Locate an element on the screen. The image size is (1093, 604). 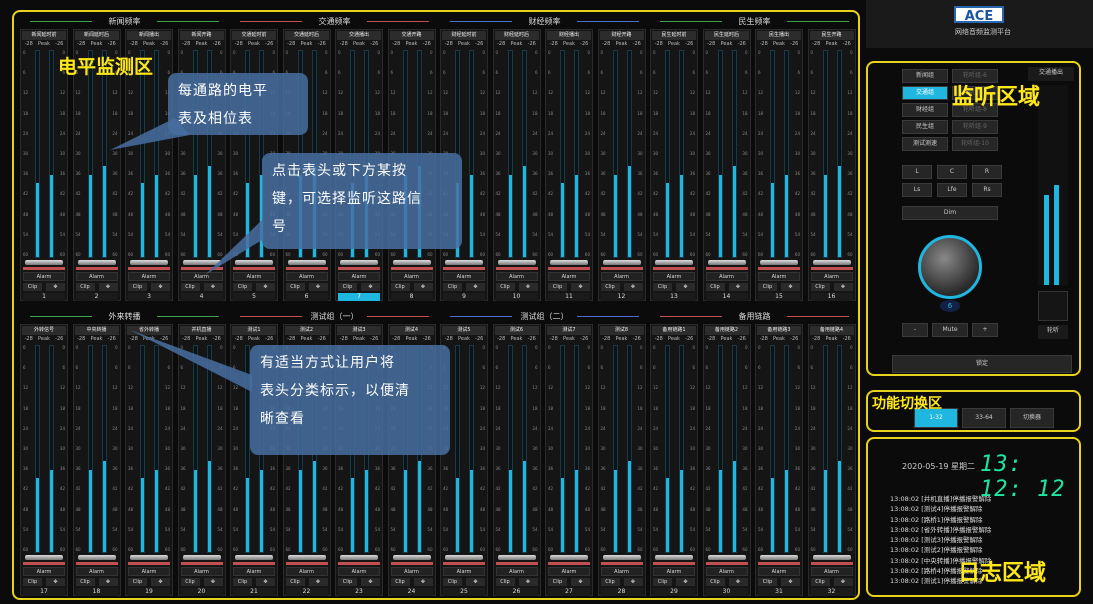
bubble1-line: 每通路的电平 is located at coordinates (223, 91).